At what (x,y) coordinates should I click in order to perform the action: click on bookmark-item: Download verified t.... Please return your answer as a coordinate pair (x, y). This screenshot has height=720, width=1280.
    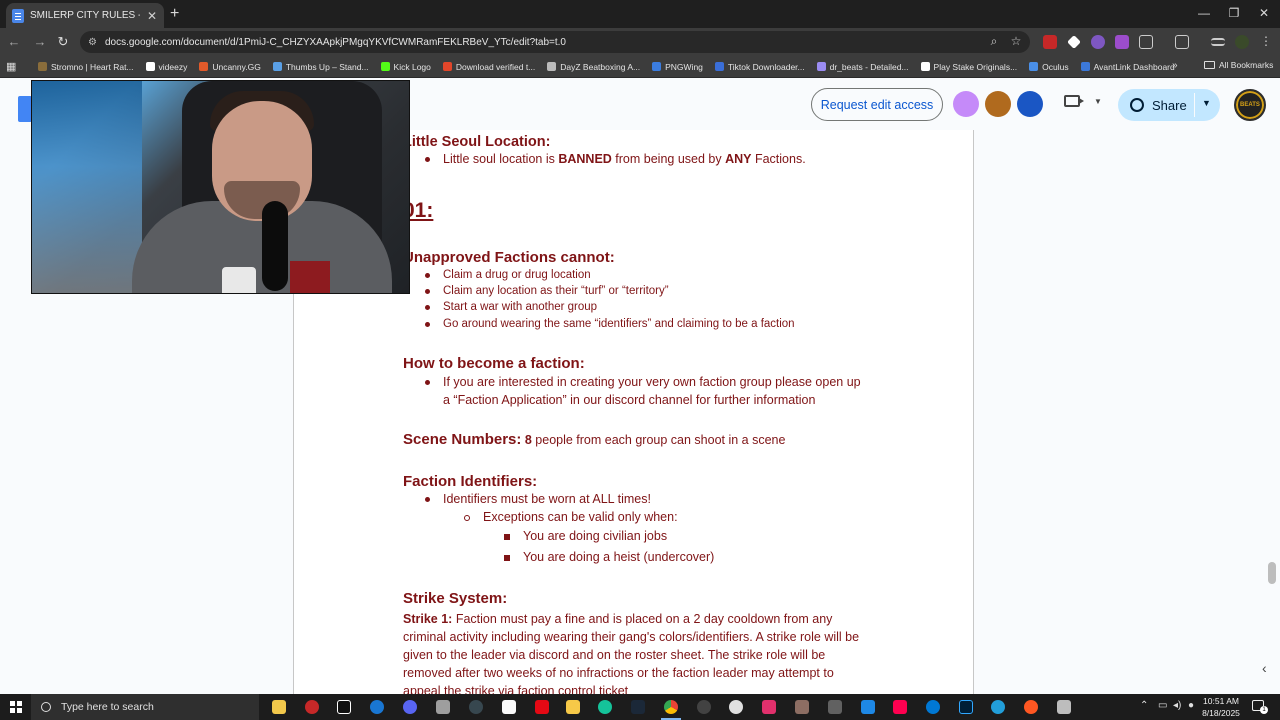
    Looking at the image, I should click on (489, 66).